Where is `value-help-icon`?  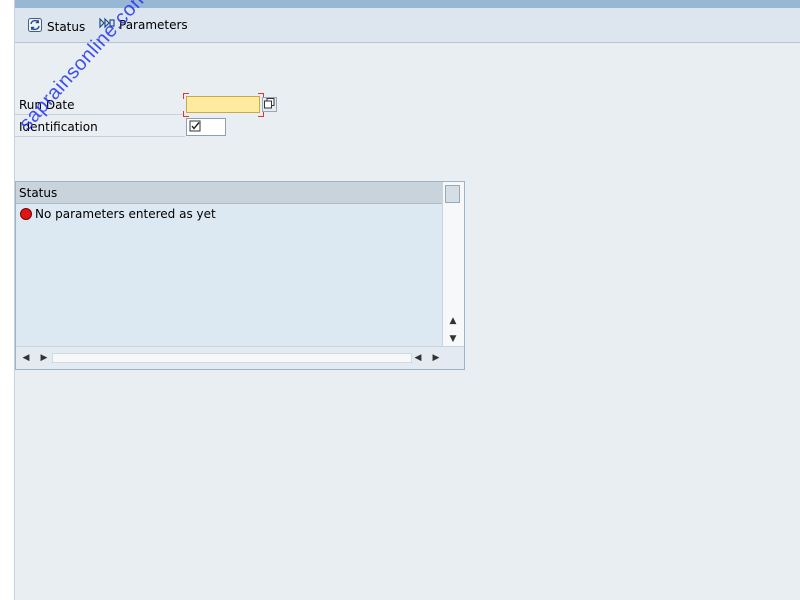 value-help-icon is located at coordinates (269, 104).